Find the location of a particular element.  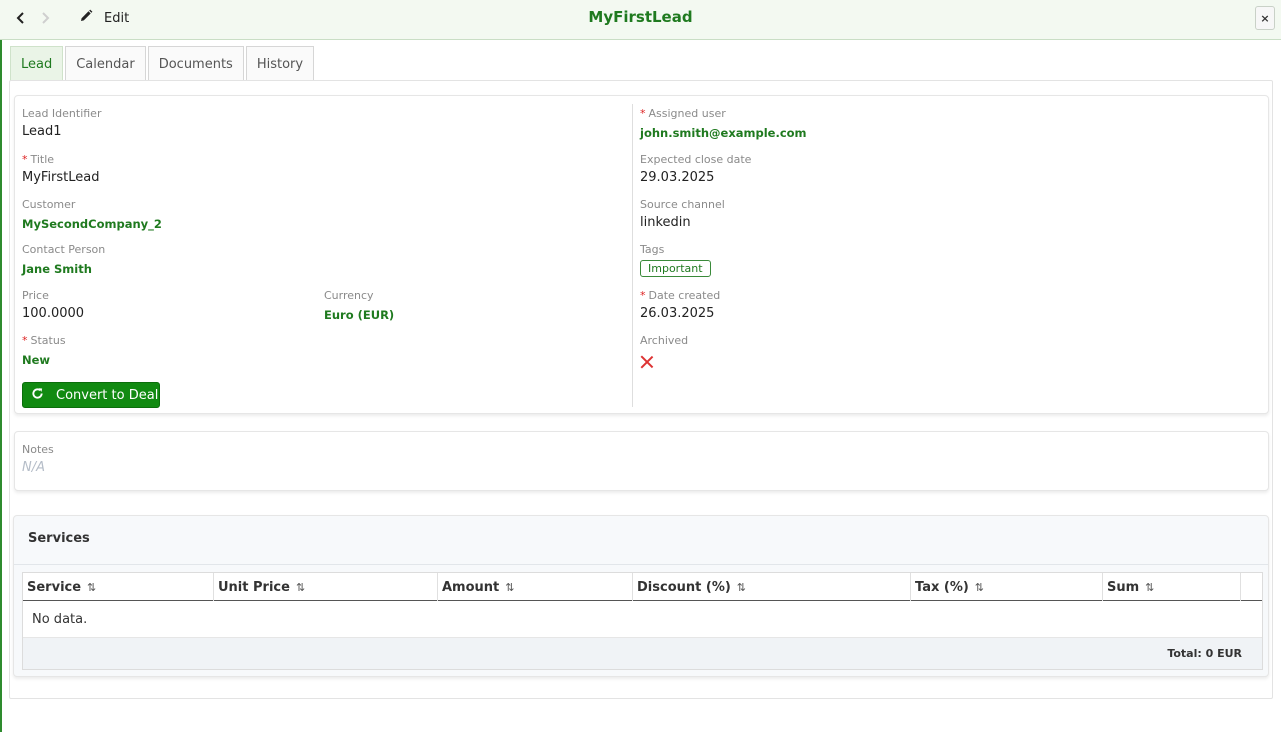

top-bar: Edit MyFirstLead × is located at coordinates (640, 20).